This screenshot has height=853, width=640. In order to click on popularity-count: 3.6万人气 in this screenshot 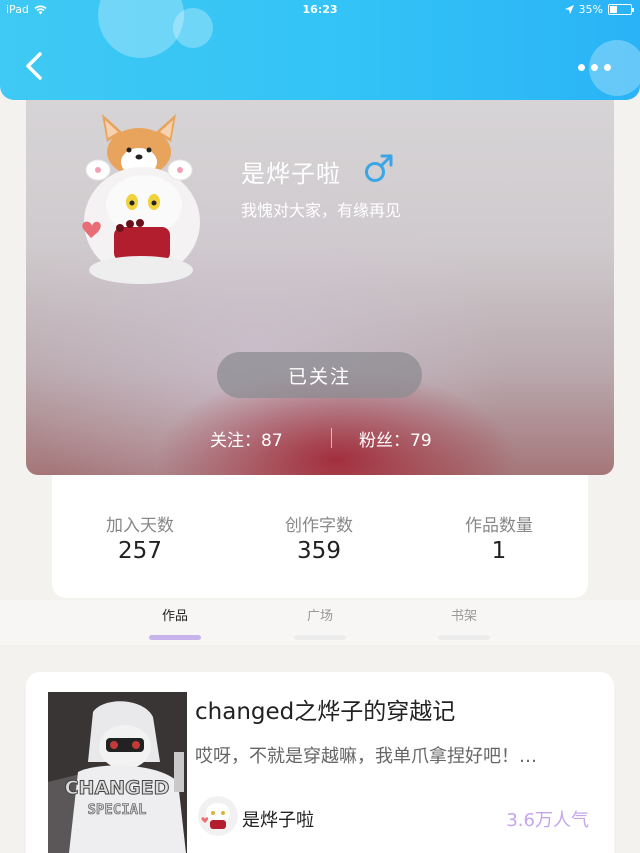, I will do `click(547, 820)`.